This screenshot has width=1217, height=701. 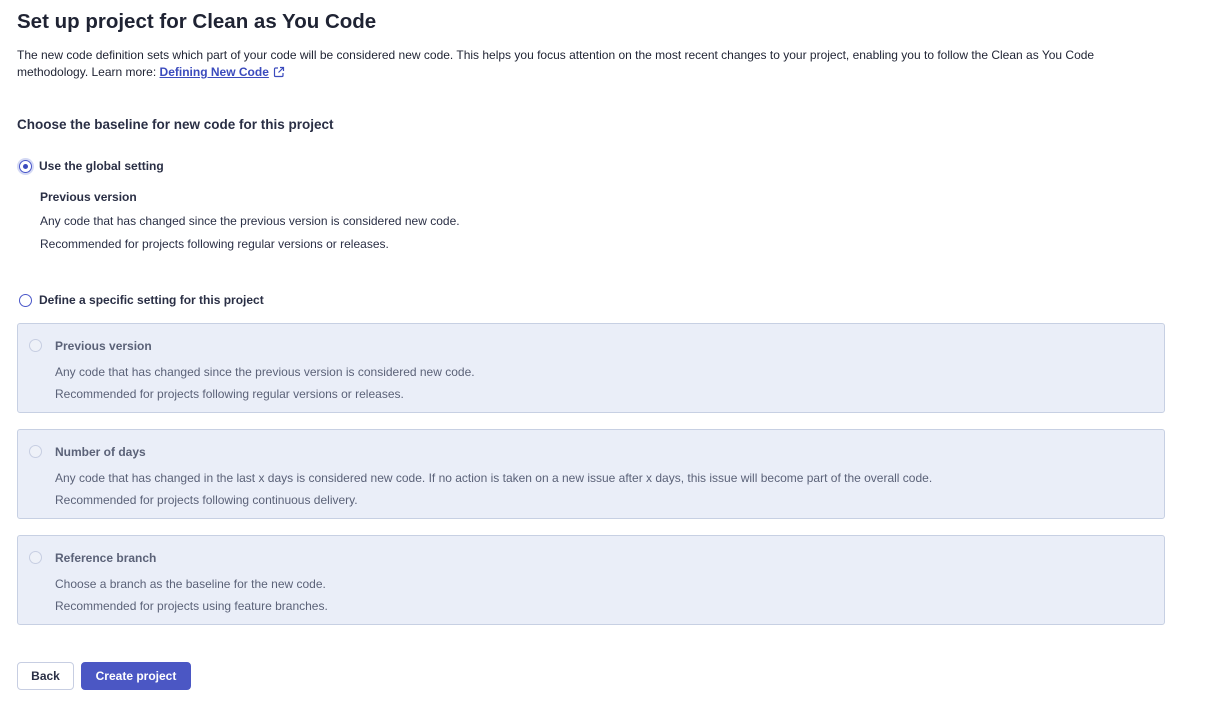 I want to click on use-global-setting-label: Use the global setting, so click(x=101, y=166).